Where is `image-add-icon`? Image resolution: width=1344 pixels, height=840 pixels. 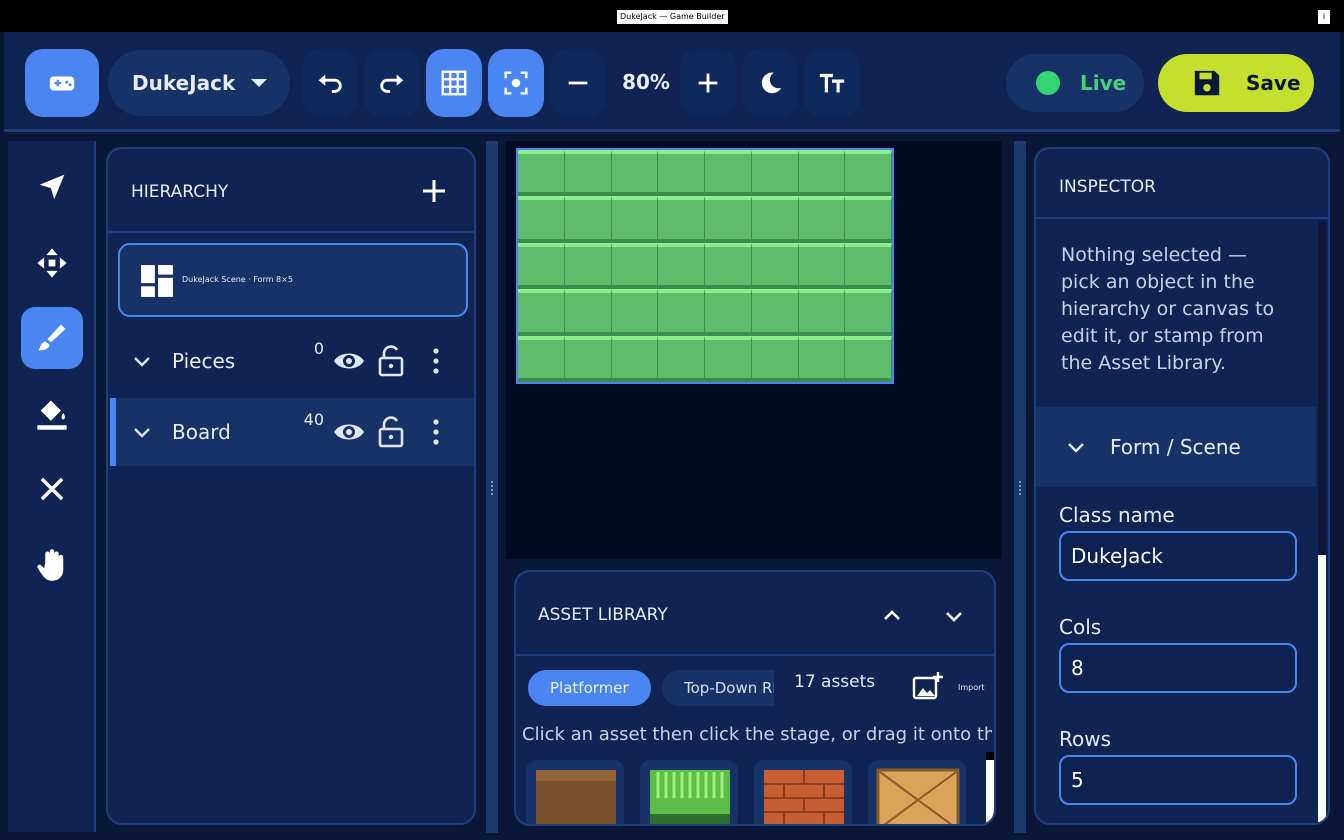 image-add-icon is located at coordinates (928, 686).